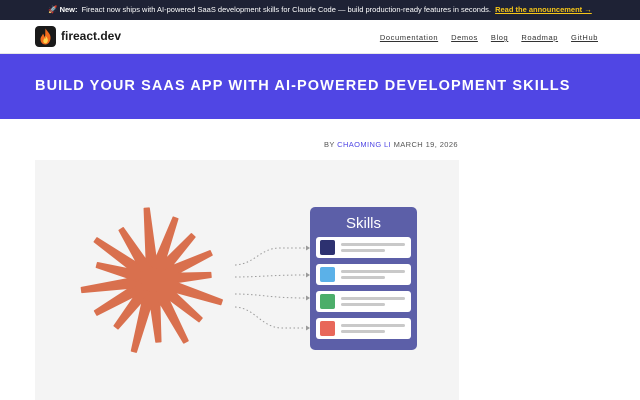  What do you see at coordinates (308, 288) in the screenshot?
I see `arrow-heads` at bounding box center [308, 288].